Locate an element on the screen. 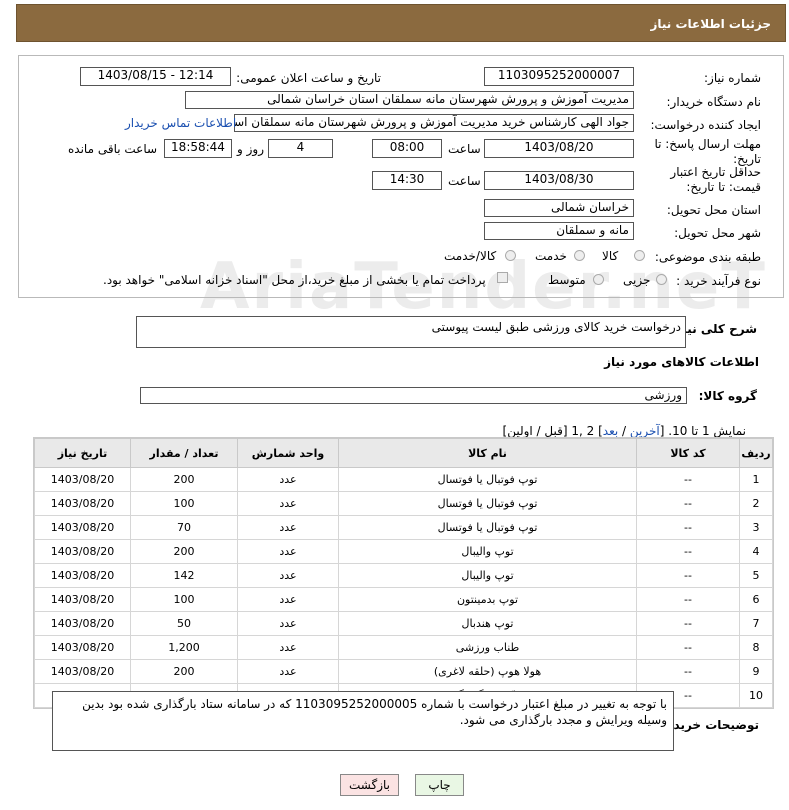  cell-row-number: 6 is located at coordinates (756, 599).